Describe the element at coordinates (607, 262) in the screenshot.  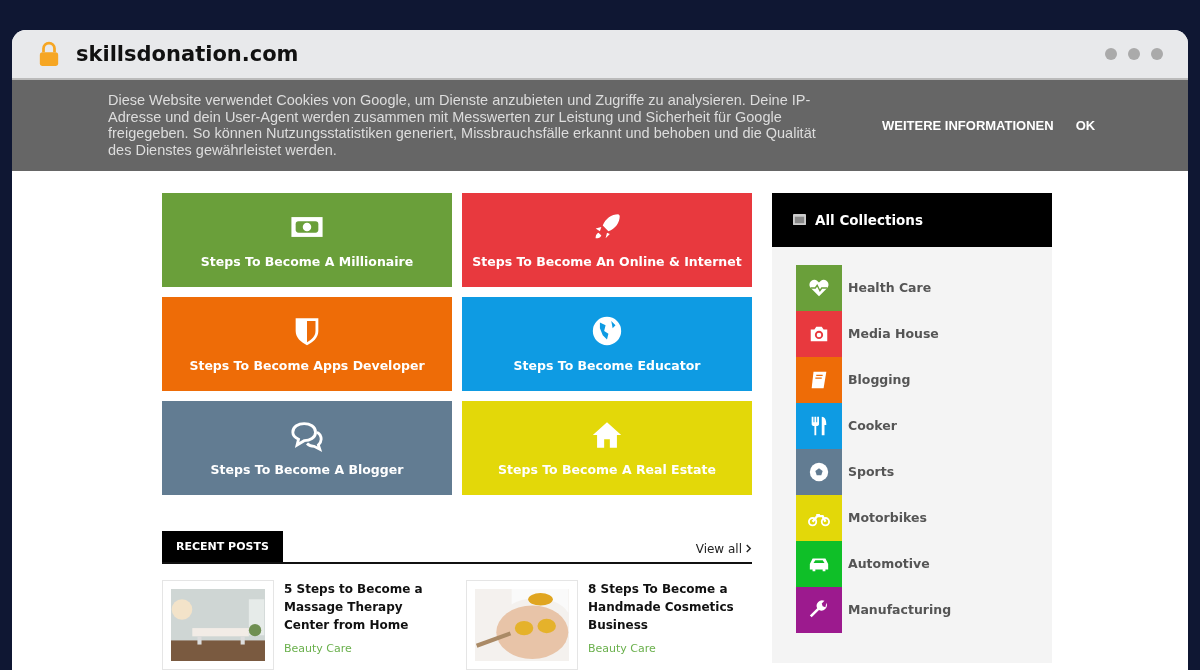
I see `tile-label: Steps To Become An Online & Internet` at that location.